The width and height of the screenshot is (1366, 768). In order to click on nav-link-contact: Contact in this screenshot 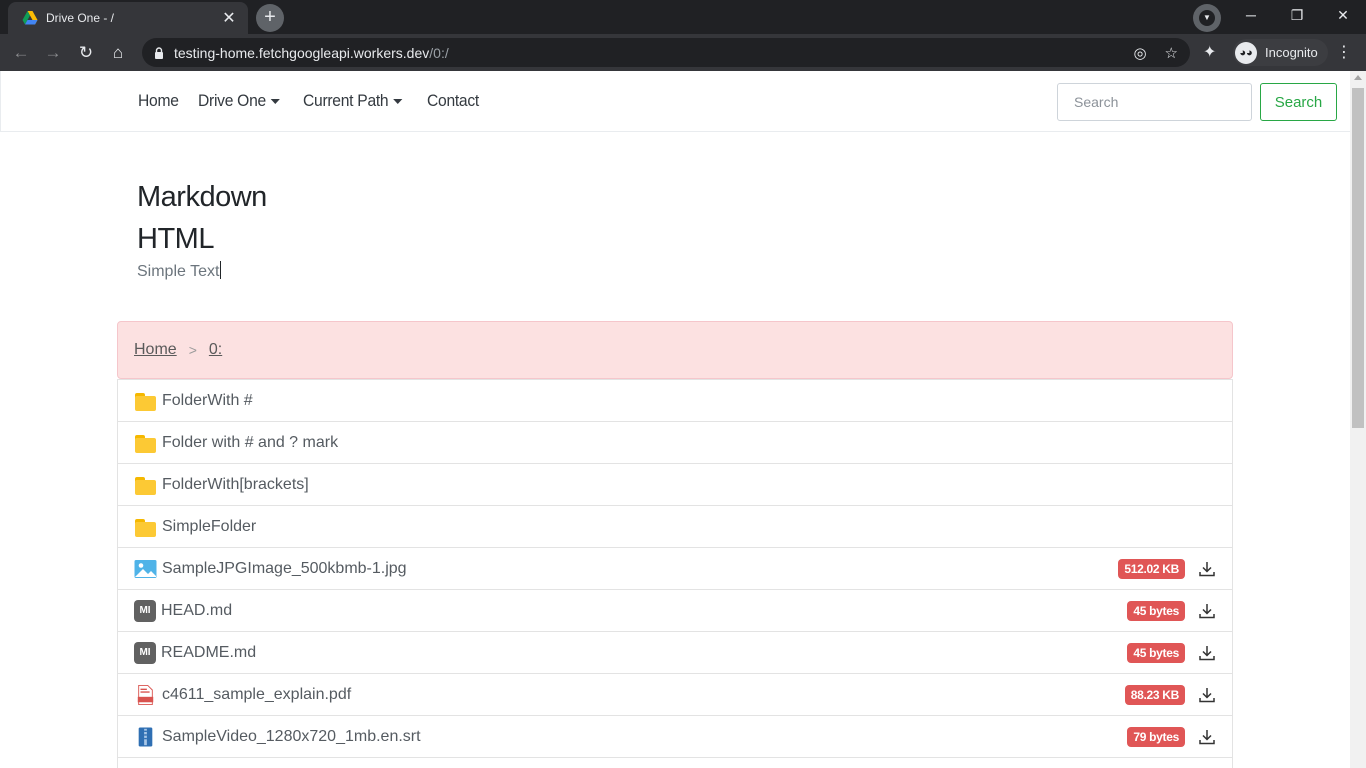, I will do `click(453, 101)`.